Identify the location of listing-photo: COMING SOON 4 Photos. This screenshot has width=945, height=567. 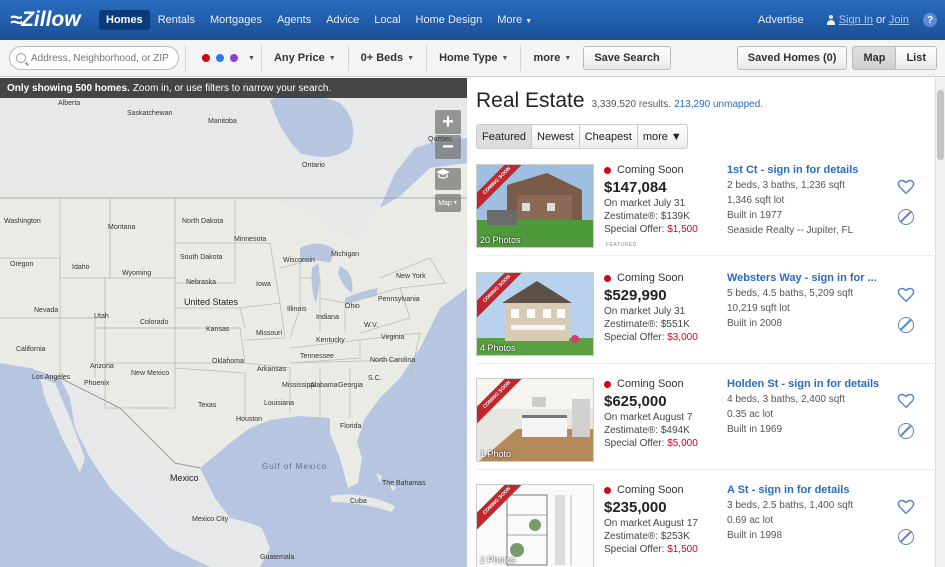
(535, 314).